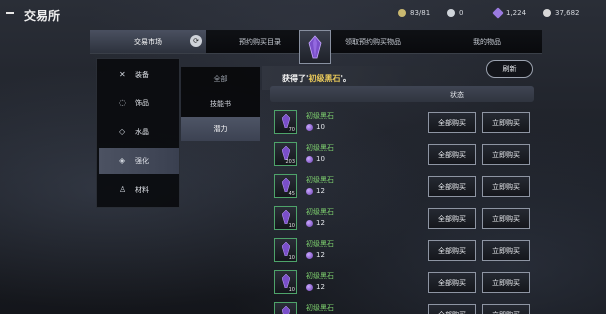 The width and height of the screenshot is (606, 314). Describe the element at coordinates (457, 95) in the screenshot. I see `status-column-label: 状态` at that location.